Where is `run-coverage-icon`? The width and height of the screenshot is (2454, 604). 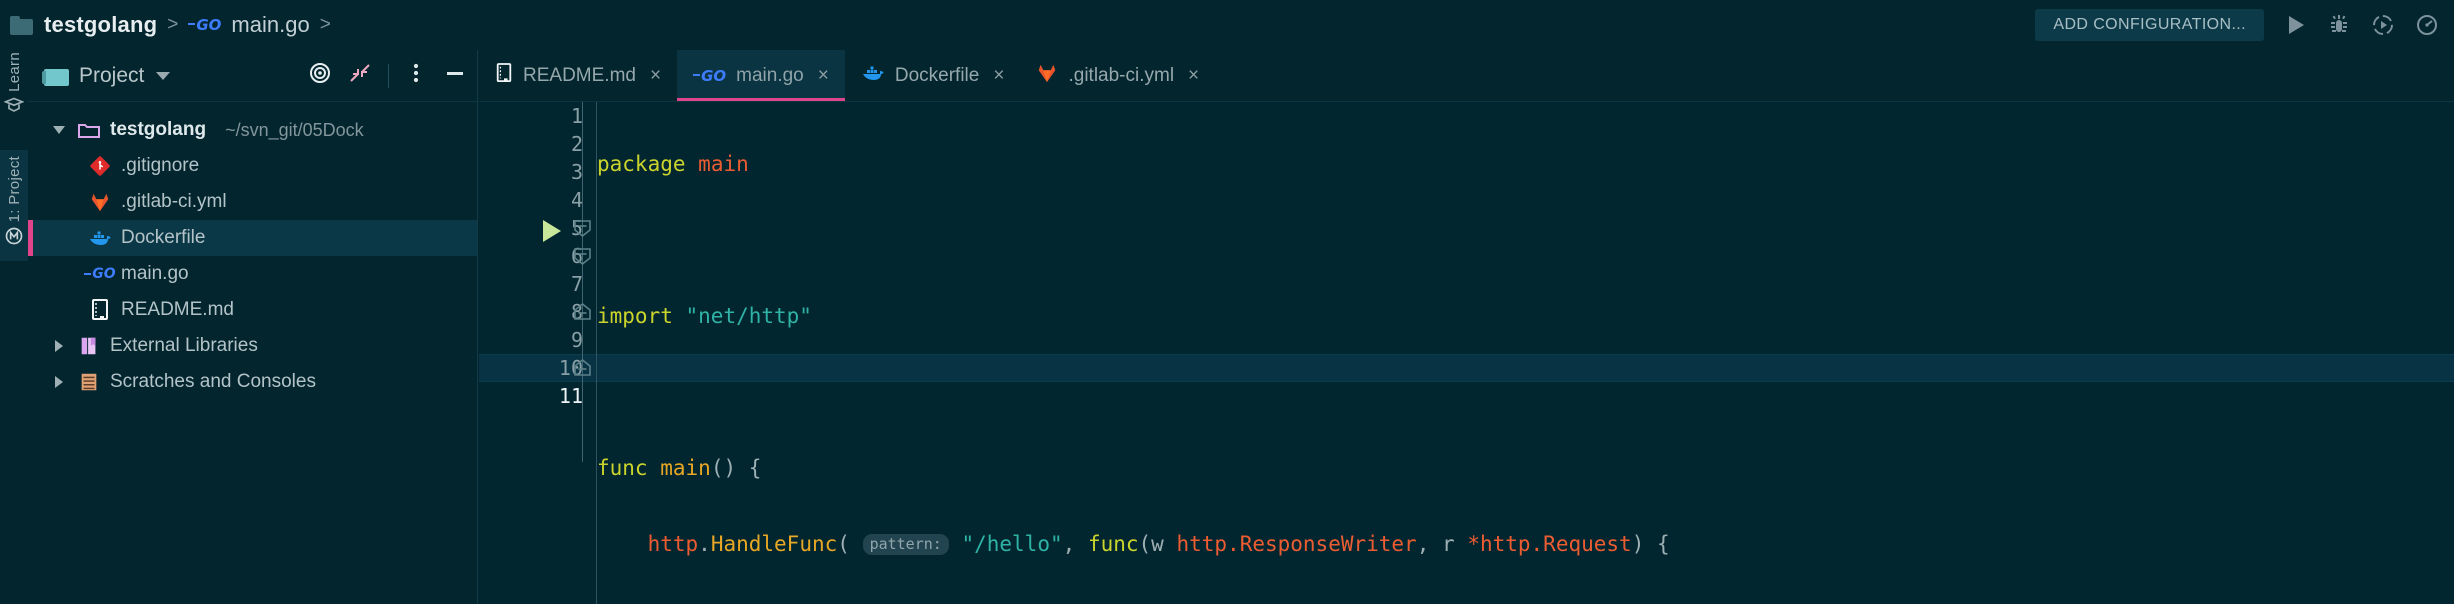 run-coverage-icon is located at coordinates (2383, 25).